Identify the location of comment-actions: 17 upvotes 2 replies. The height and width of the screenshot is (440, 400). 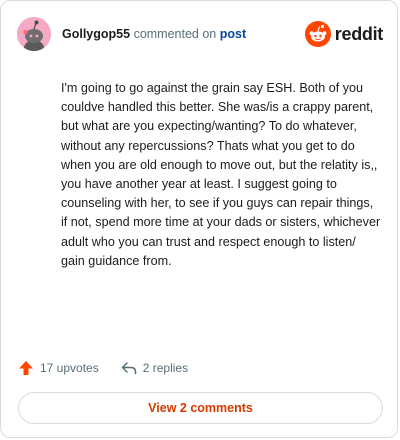
(103, 368).